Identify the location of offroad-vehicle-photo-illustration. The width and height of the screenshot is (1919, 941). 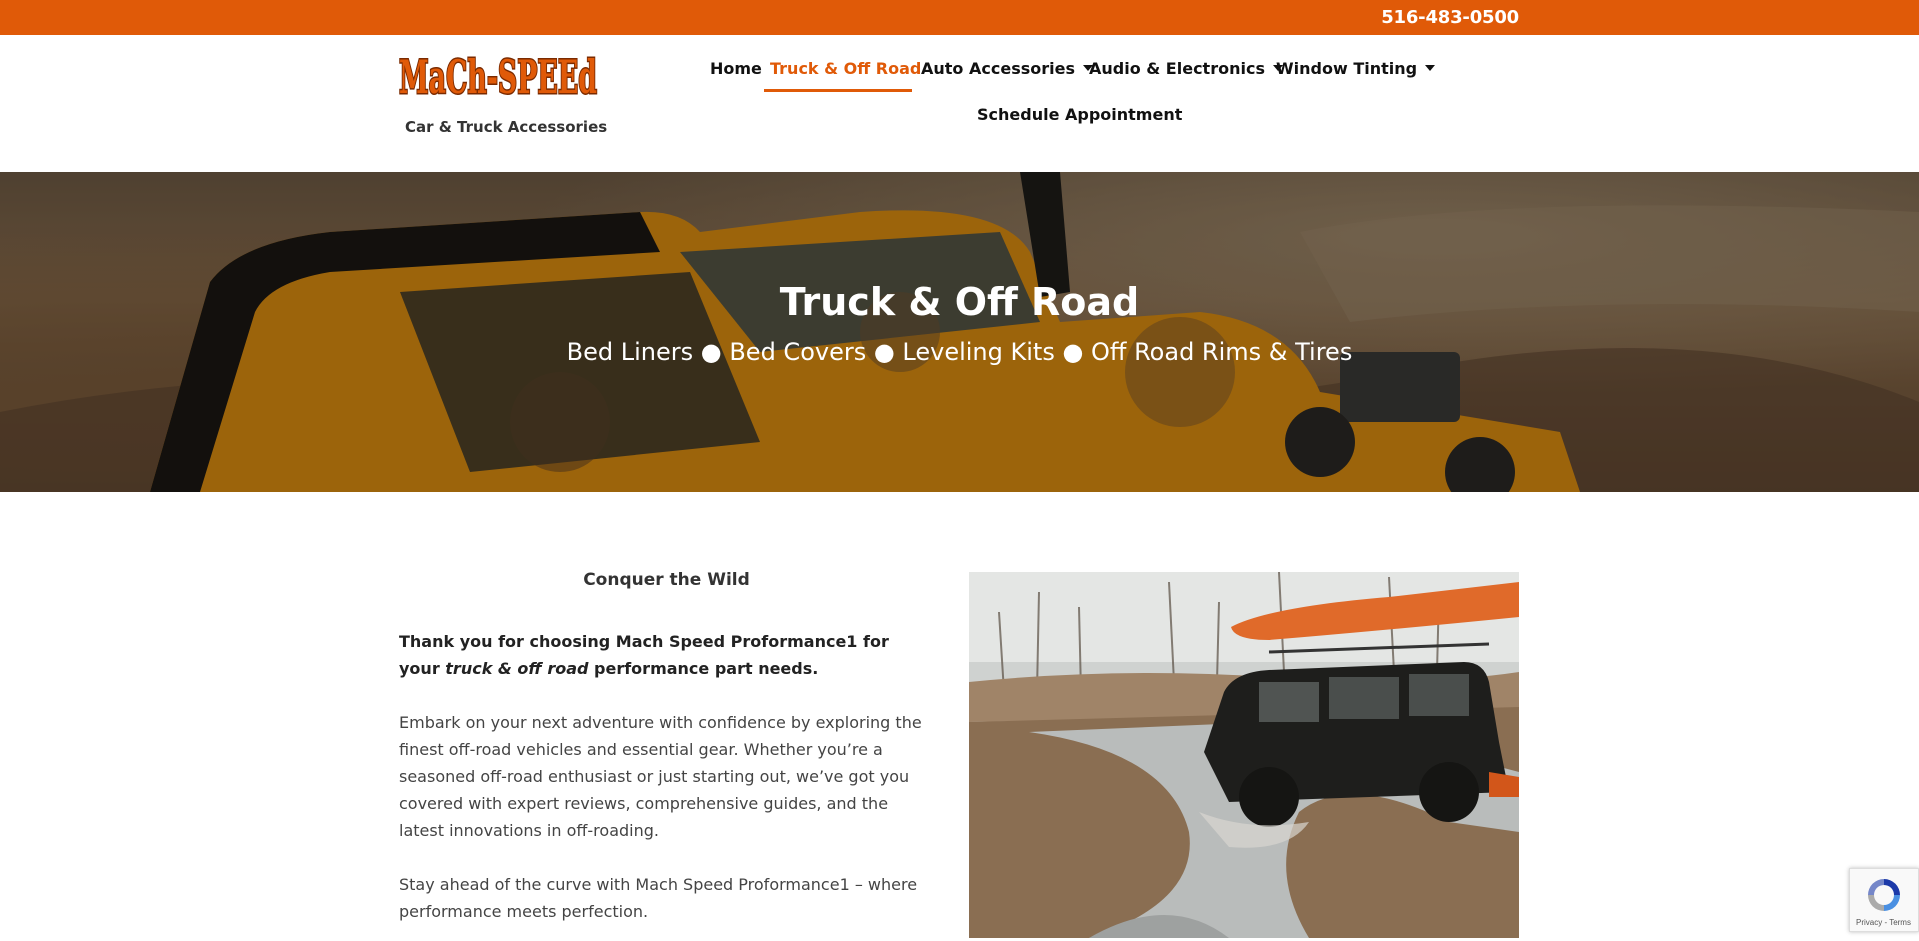
(1244, 755).